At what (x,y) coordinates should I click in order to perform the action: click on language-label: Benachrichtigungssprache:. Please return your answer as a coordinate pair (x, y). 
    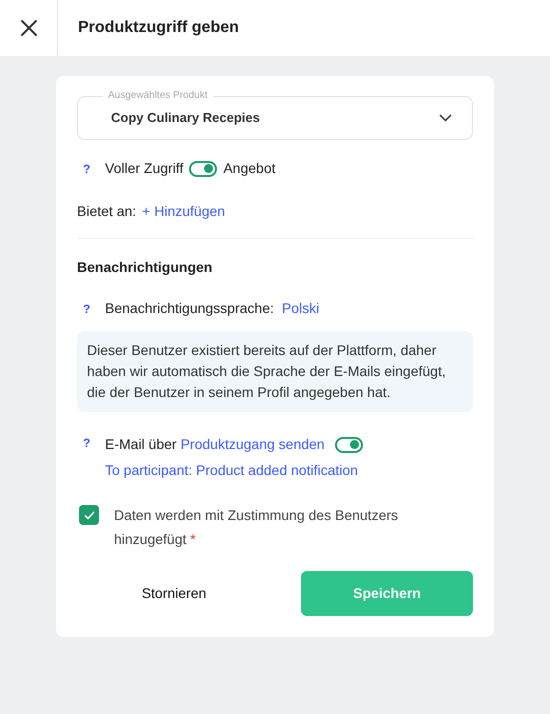
    Looking at the image, I should click on (189, 308).